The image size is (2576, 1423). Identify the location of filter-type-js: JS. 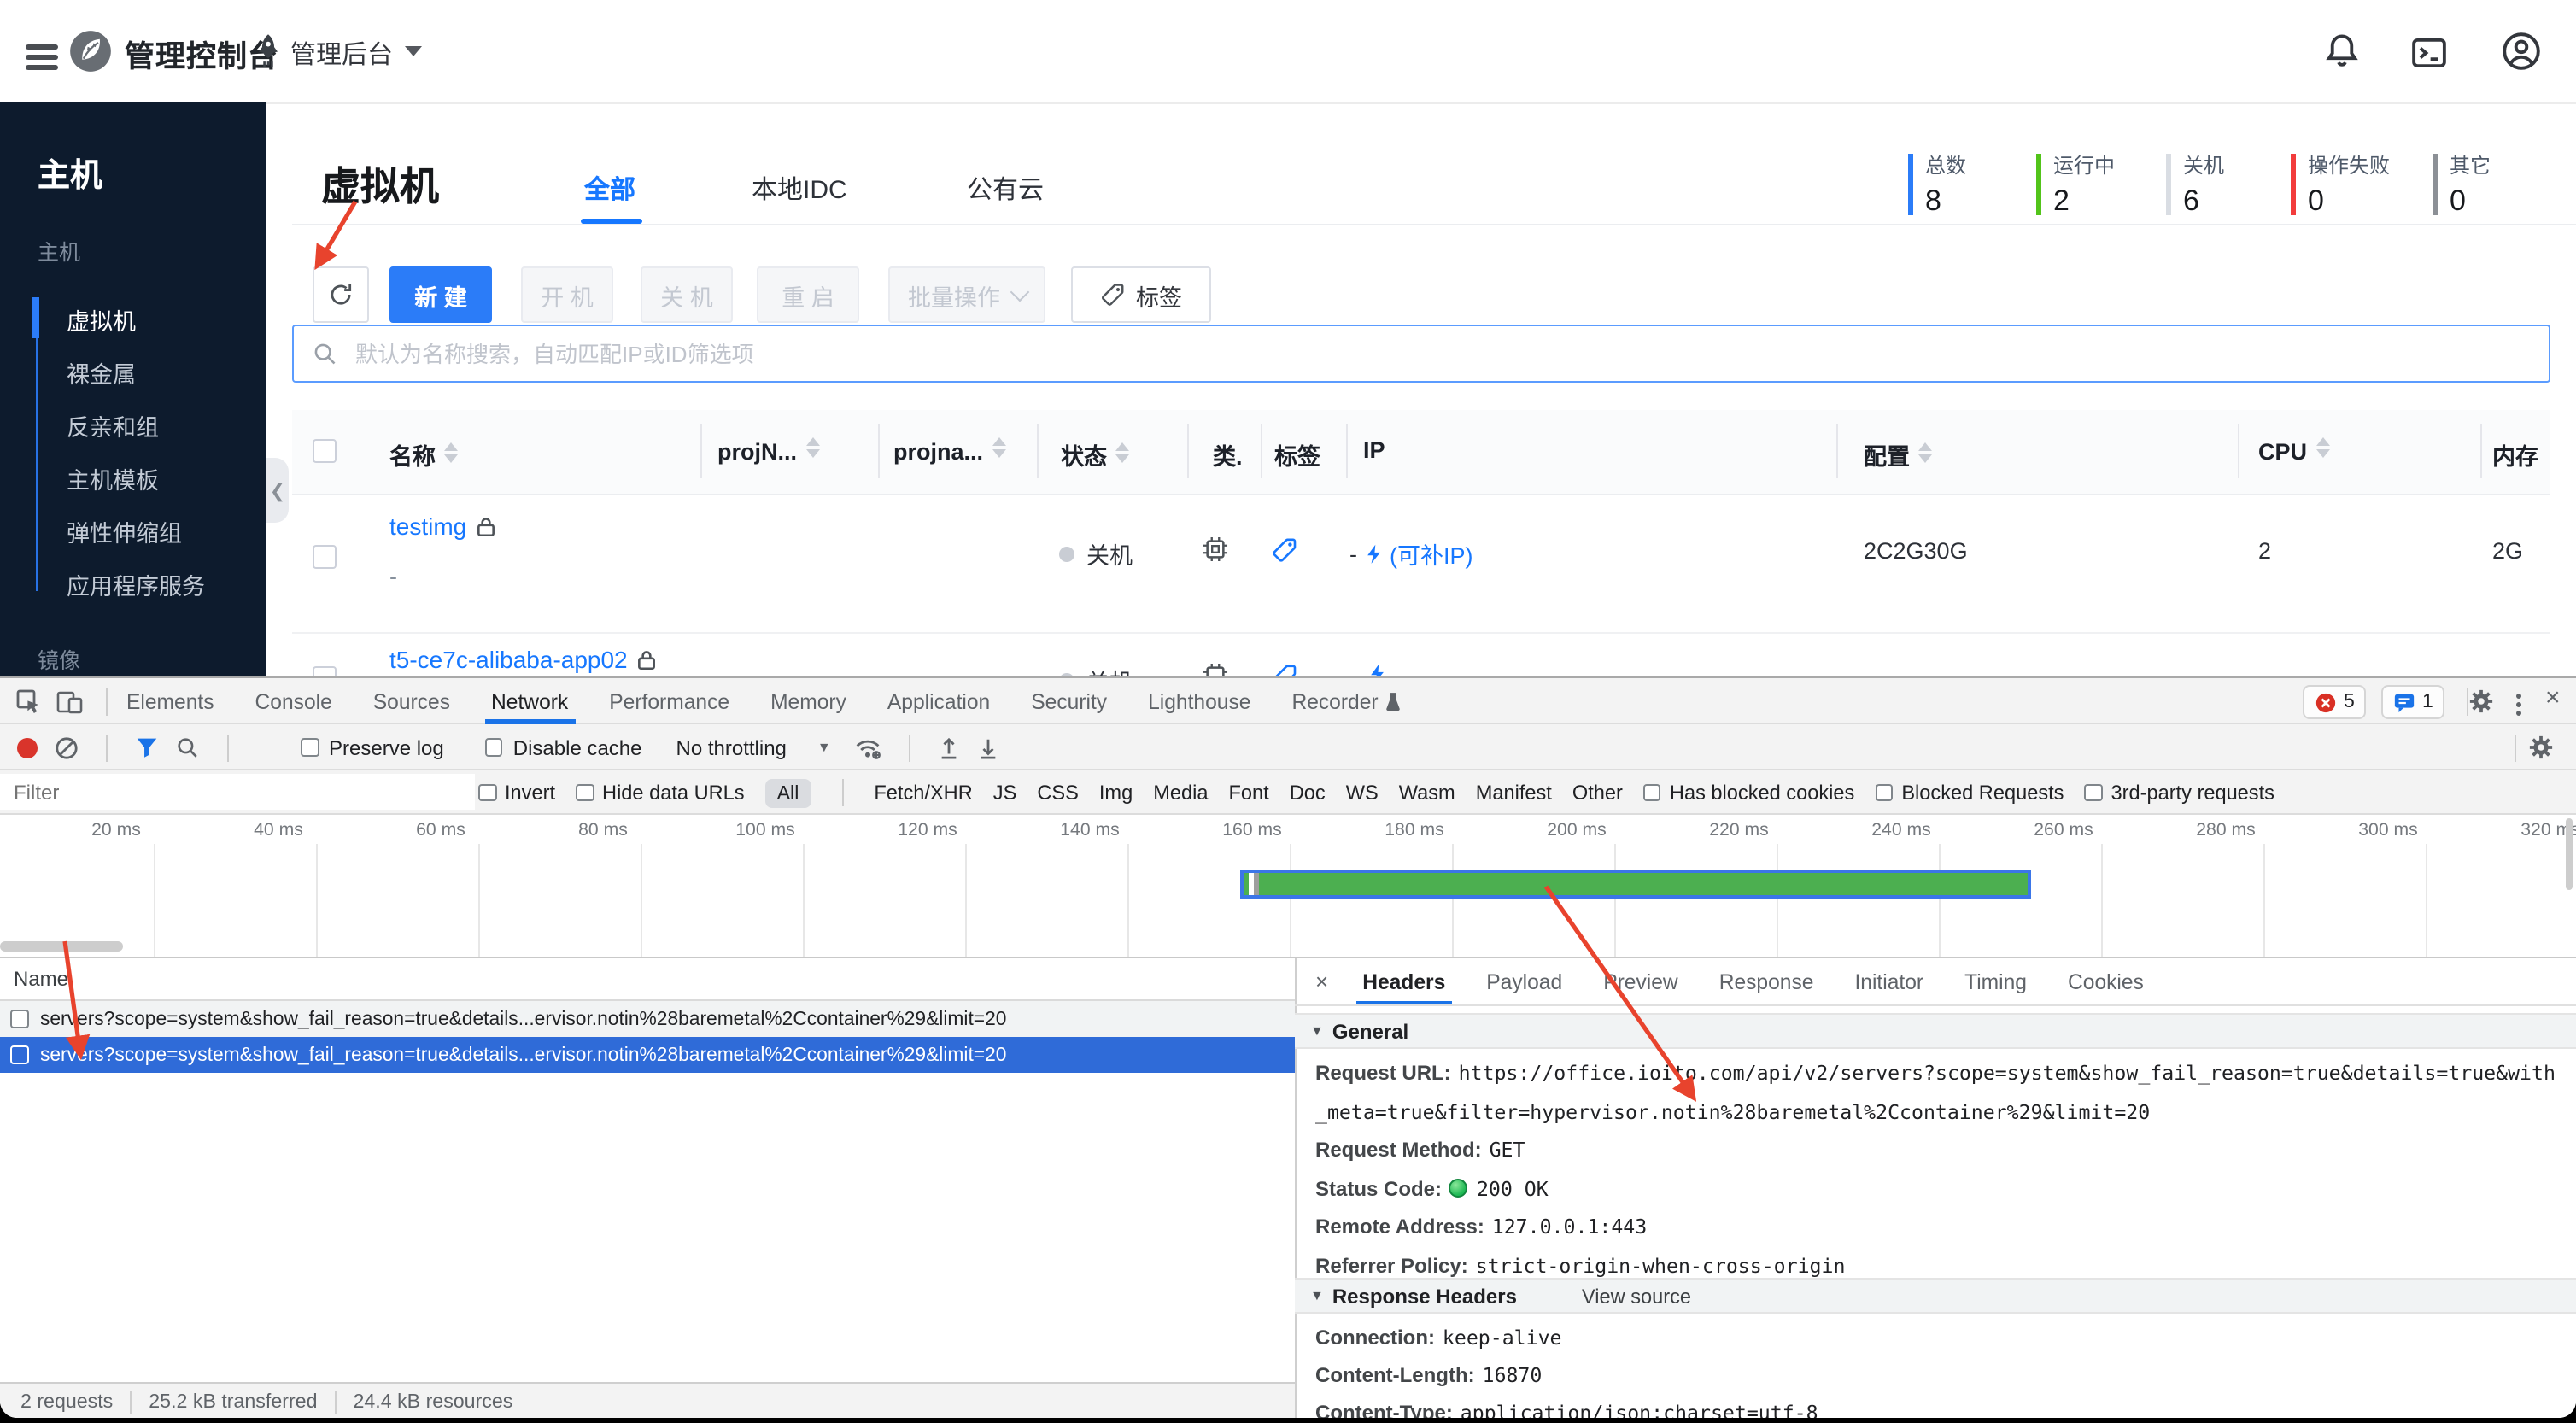
(1005, 793).